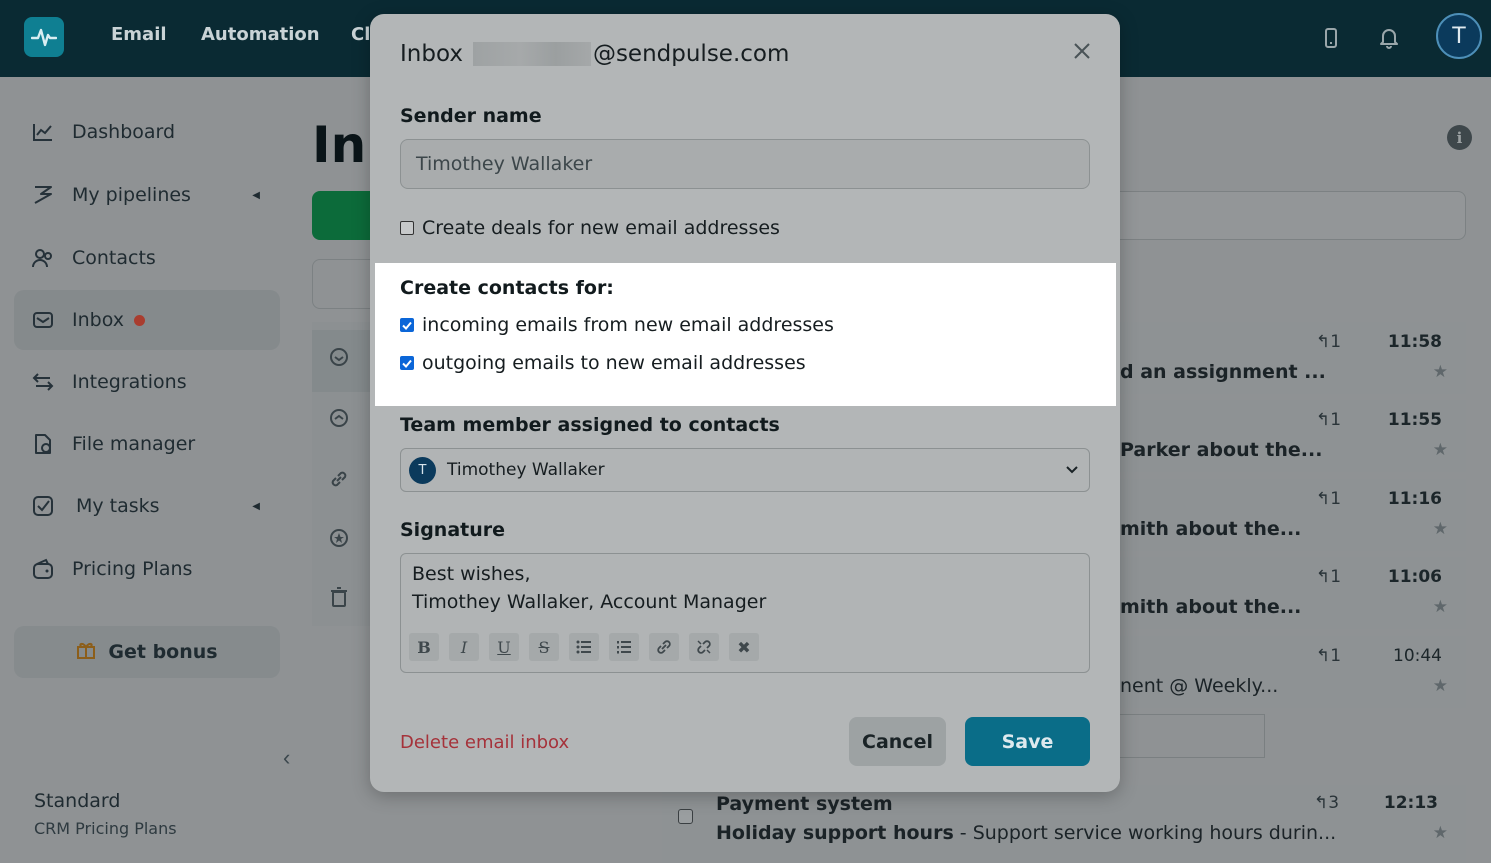  Describe the element at coordinates (43, 320) in the screenshot. I see `envelope-icon` at that location.